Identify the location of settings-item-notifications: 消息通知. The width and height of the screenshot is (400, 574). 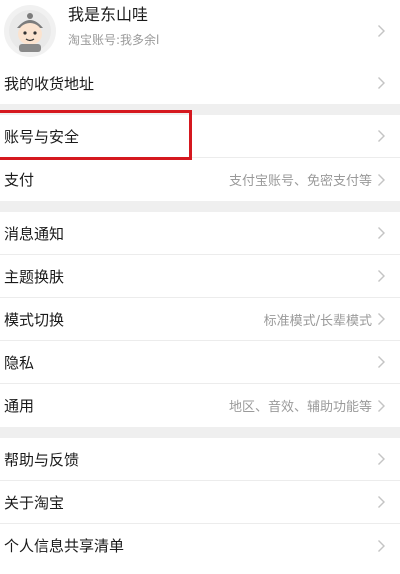
(200, 233).